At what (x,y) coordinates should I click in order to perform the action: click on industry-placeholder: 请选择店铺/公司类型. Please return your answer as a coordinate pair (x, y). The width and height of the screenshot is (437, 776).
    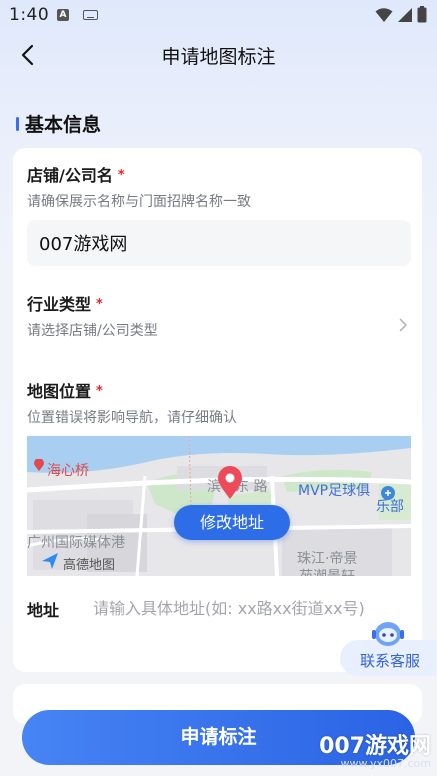
    Looking at the image, I should click on (92, 331).